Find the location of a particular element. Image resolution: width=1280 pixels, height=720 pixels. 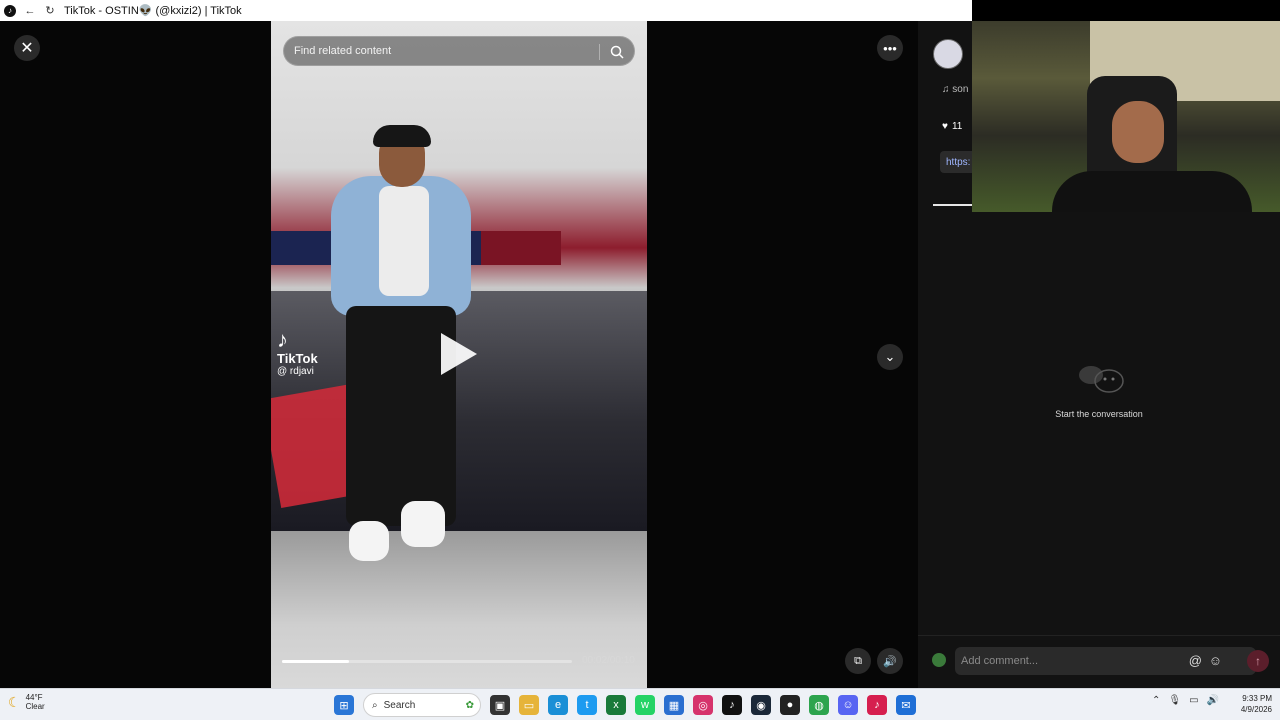

video-progress-fill is located at coordinates (315, 661).